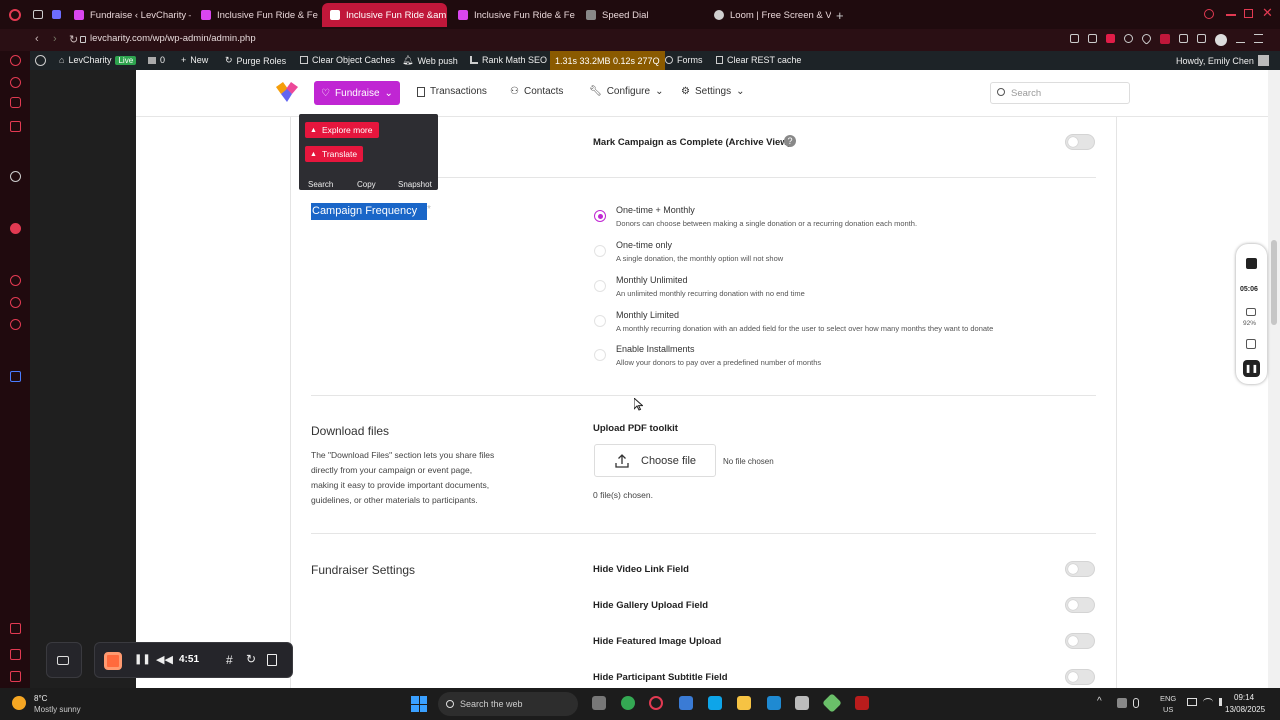  Describe the element at coordinates (56, 14) in the screenshot. I see `workspace-icon` at that location.